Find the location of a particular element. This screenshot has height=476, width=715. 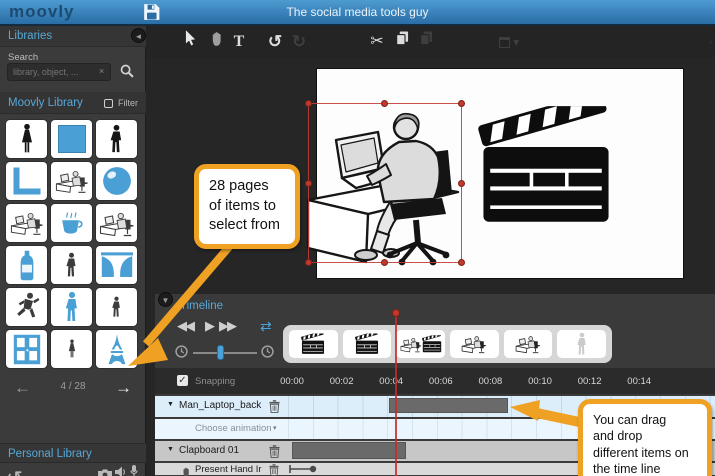

search-label: Search is located at coordinates (23, 57).